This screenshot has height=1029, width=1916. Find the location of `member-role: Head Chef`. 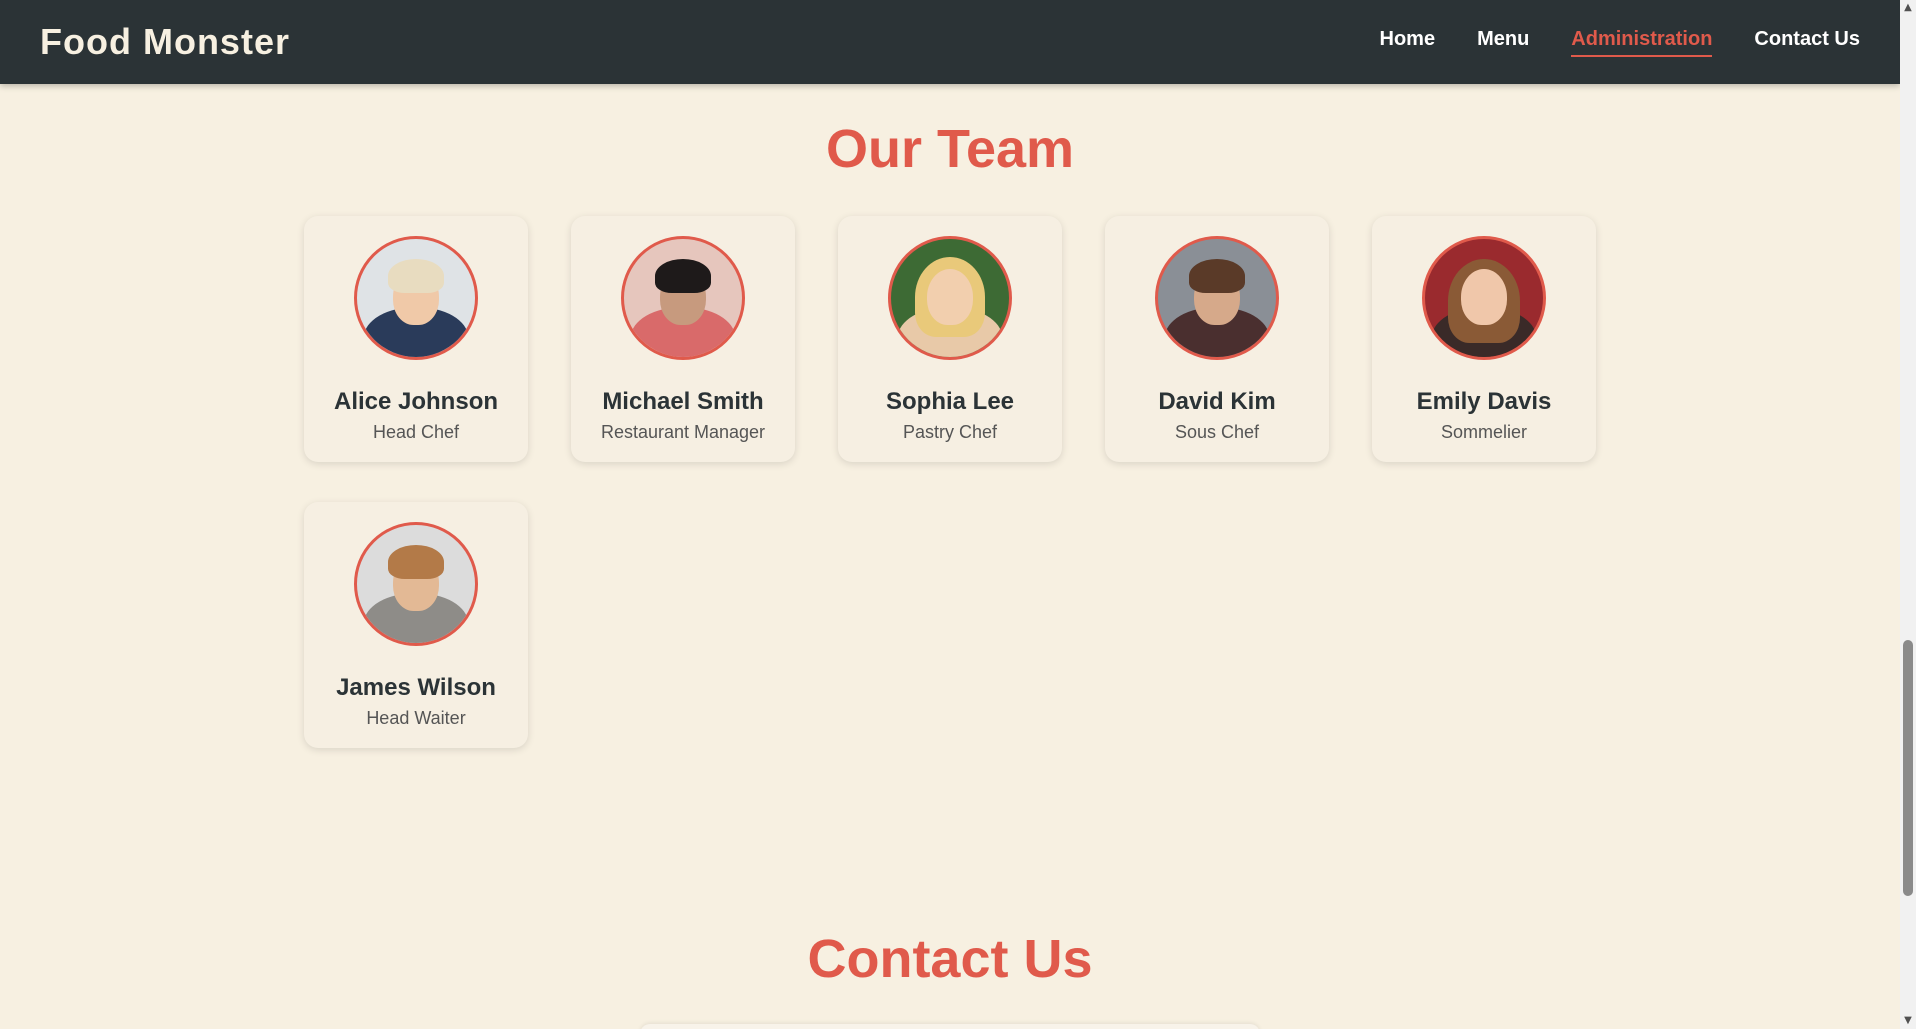

member-role: Head Chef is located at coordinates (416, 432).